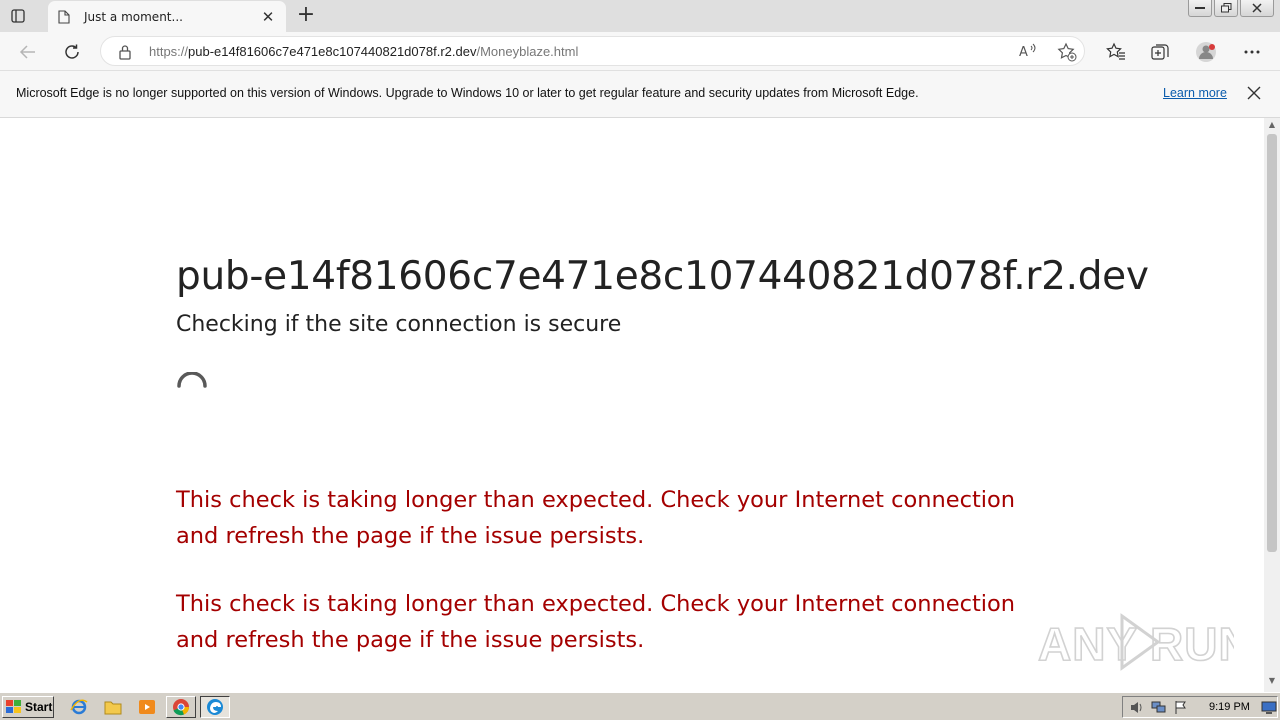 The image size is (1280, 720). What do you see at coordinates (1272, 126) in the screenshot?
I see `scroll-up-icon: ▲` at bounding box center [1272, 126].